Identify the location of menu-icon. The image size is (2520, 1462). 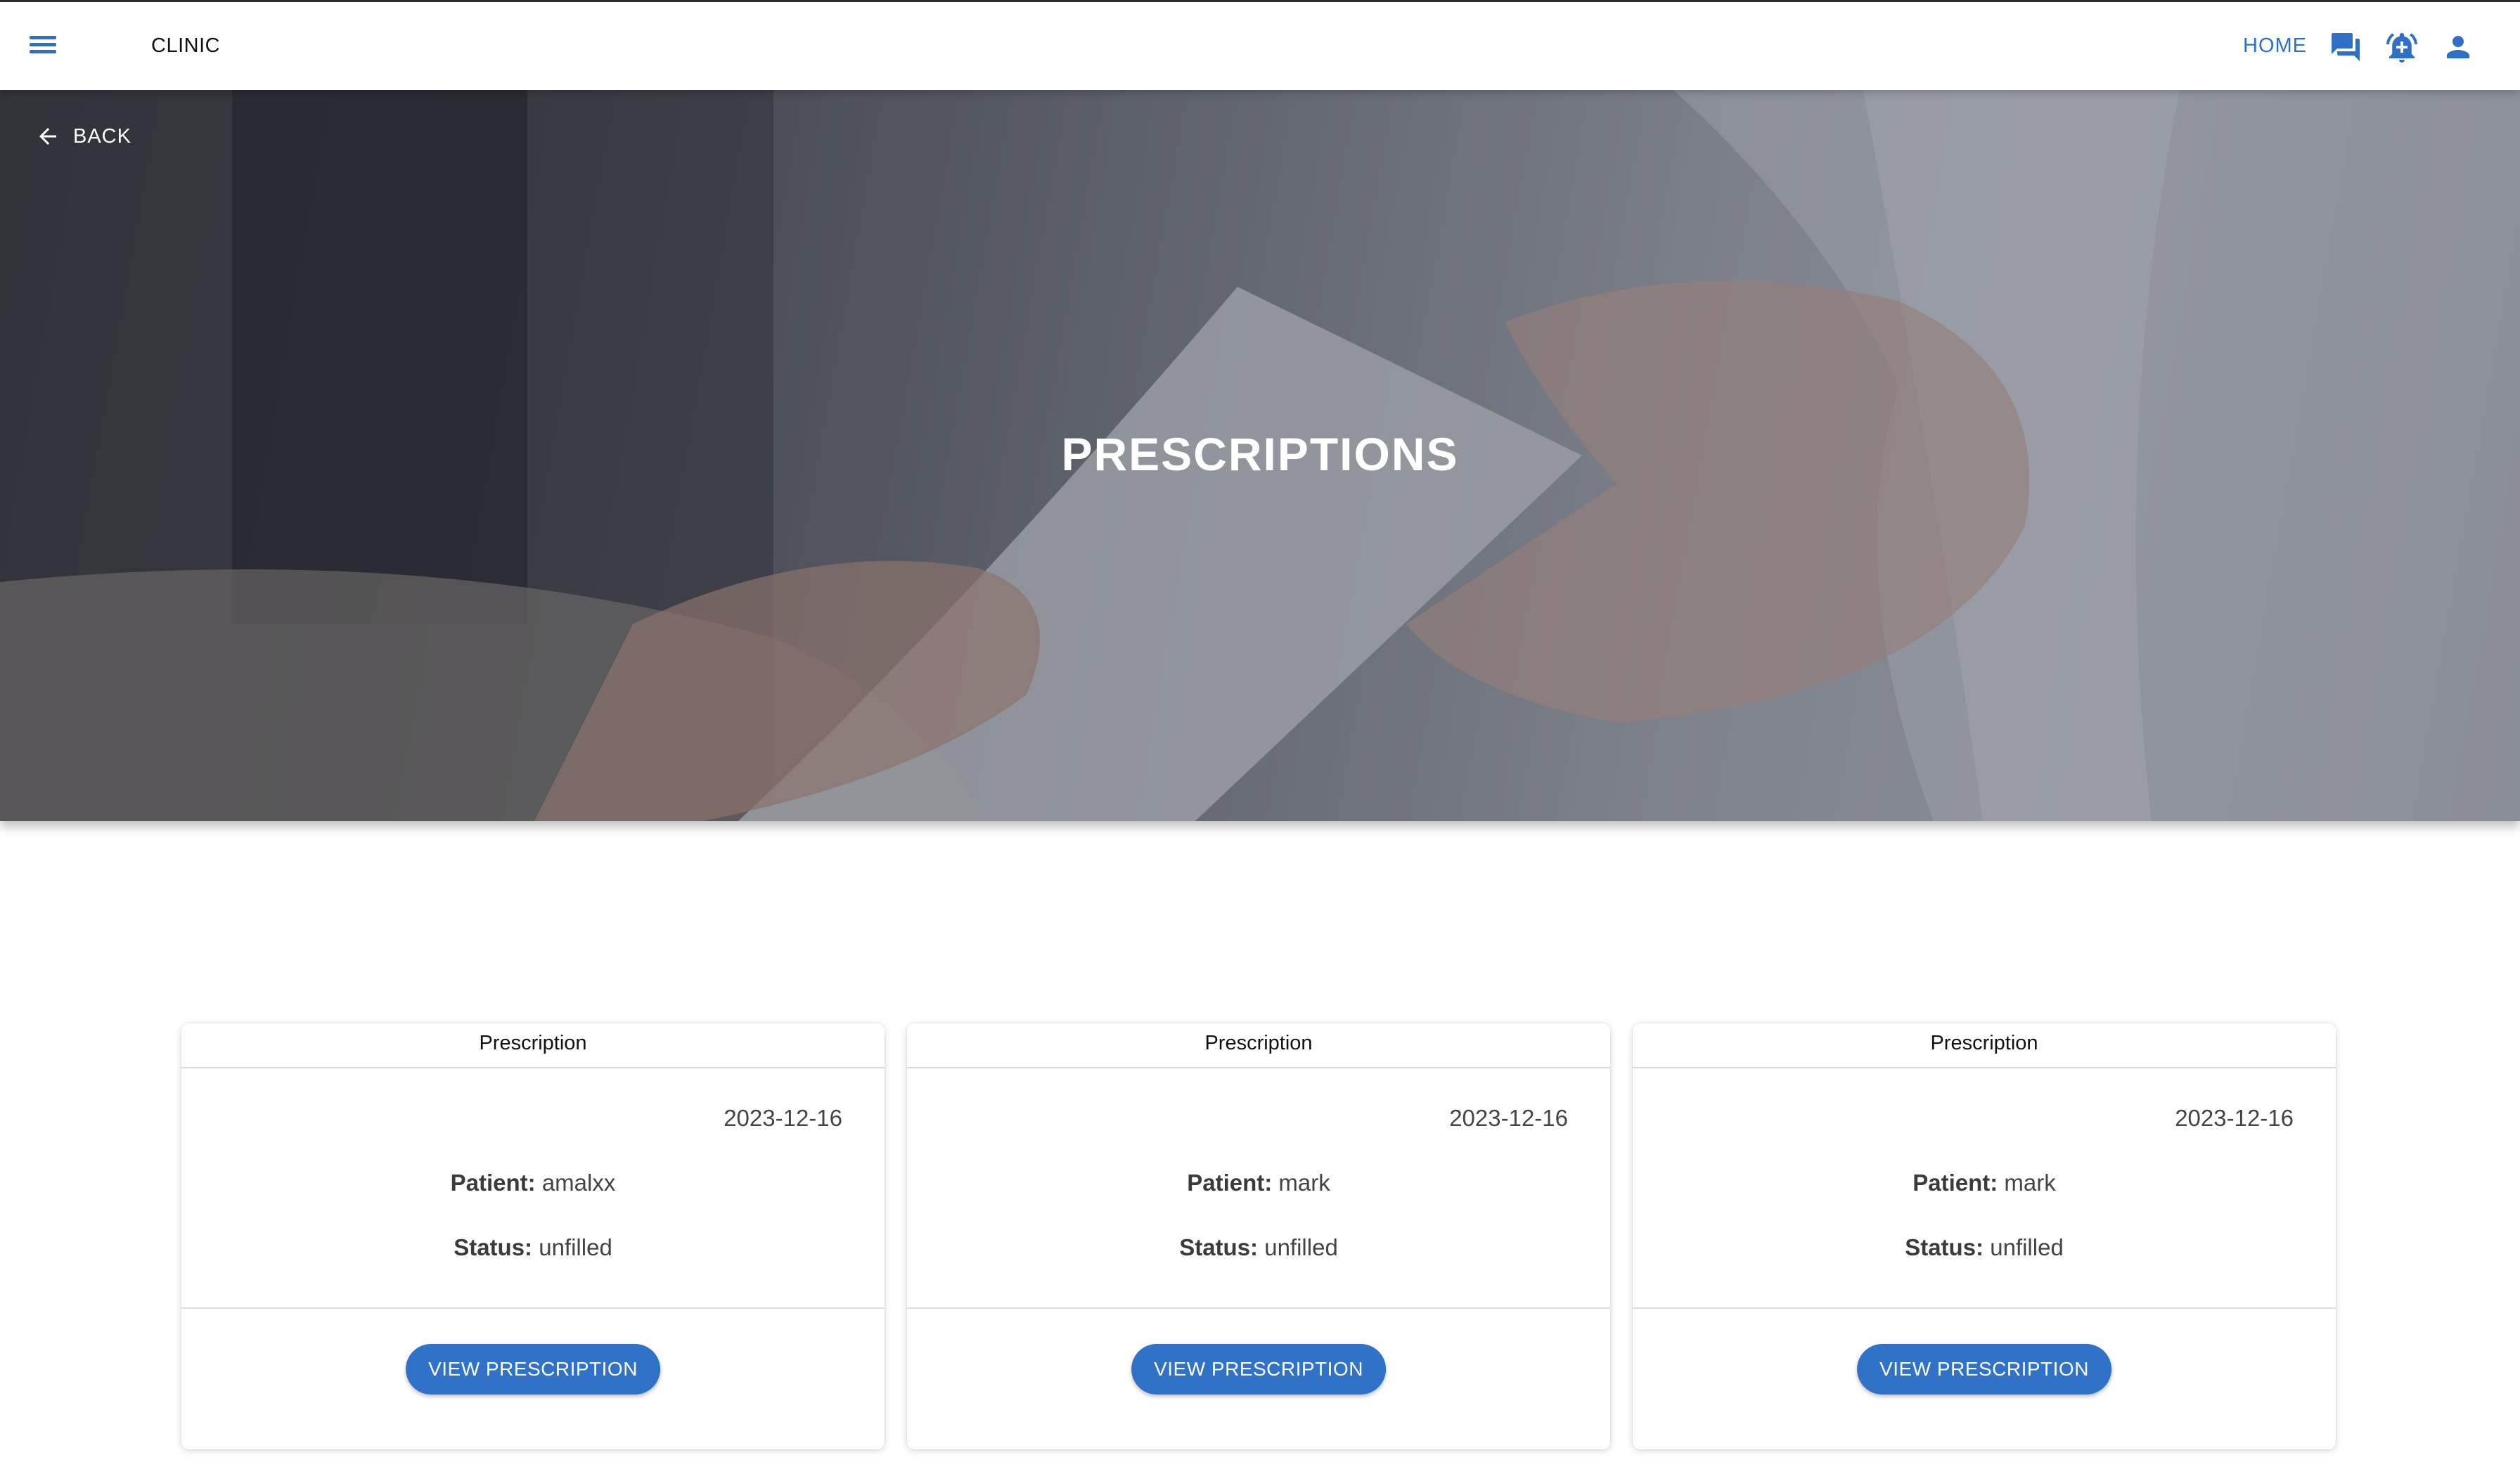
(44, 46).